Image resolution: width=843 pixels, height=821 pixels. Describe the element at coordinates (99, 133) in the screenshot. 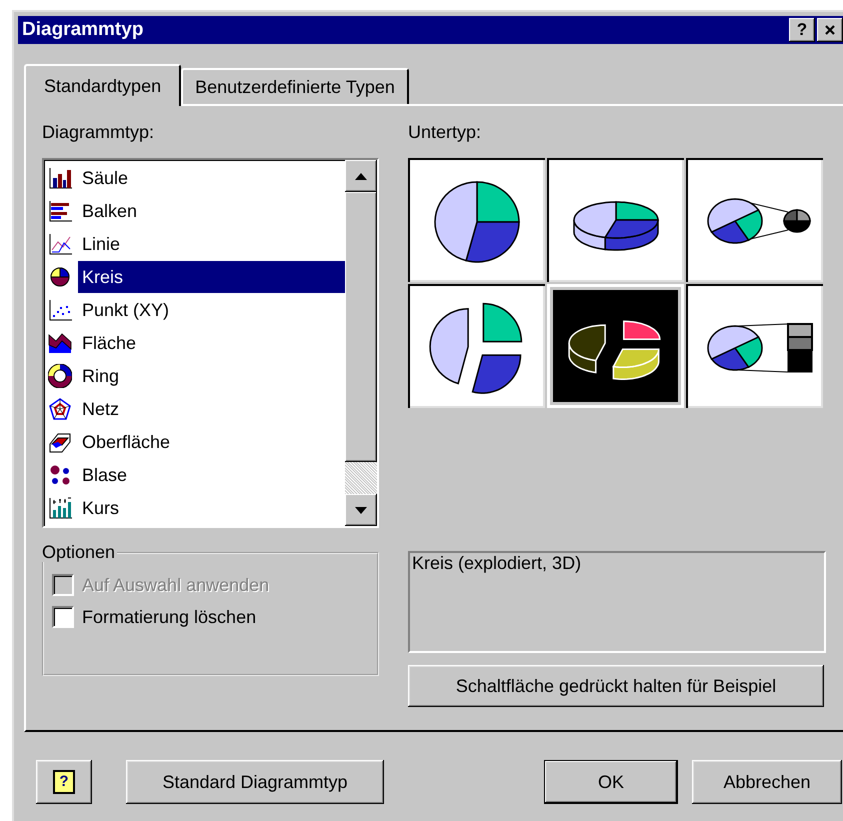

I see `list-label: Diagrammtyp:` at that location.